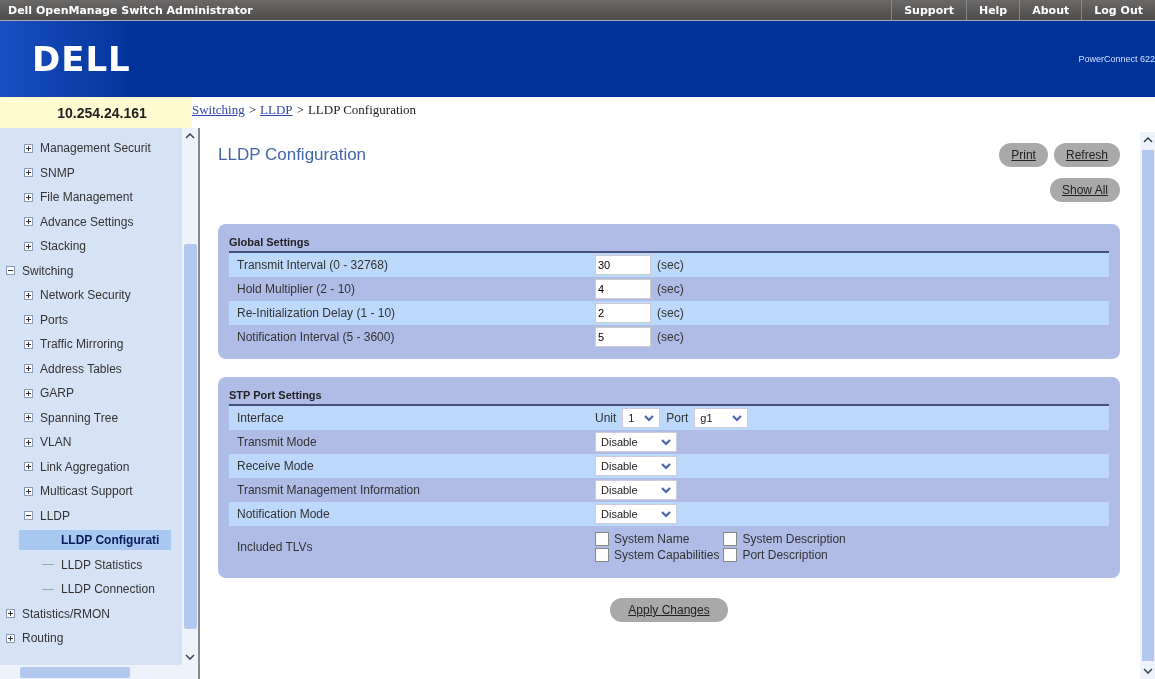  I want to click on horizontal-scrollbar, so click(99, 672).